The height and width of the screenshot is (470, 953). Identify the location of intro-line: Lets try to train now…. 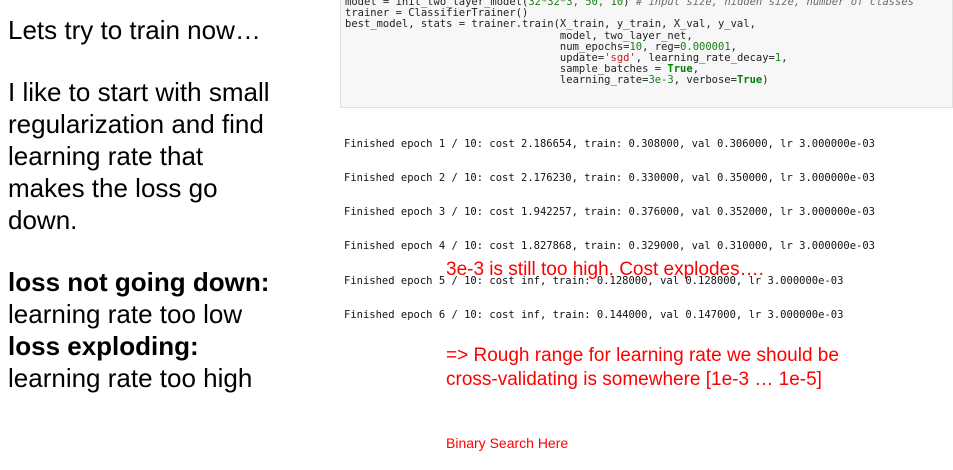
(134, 30).